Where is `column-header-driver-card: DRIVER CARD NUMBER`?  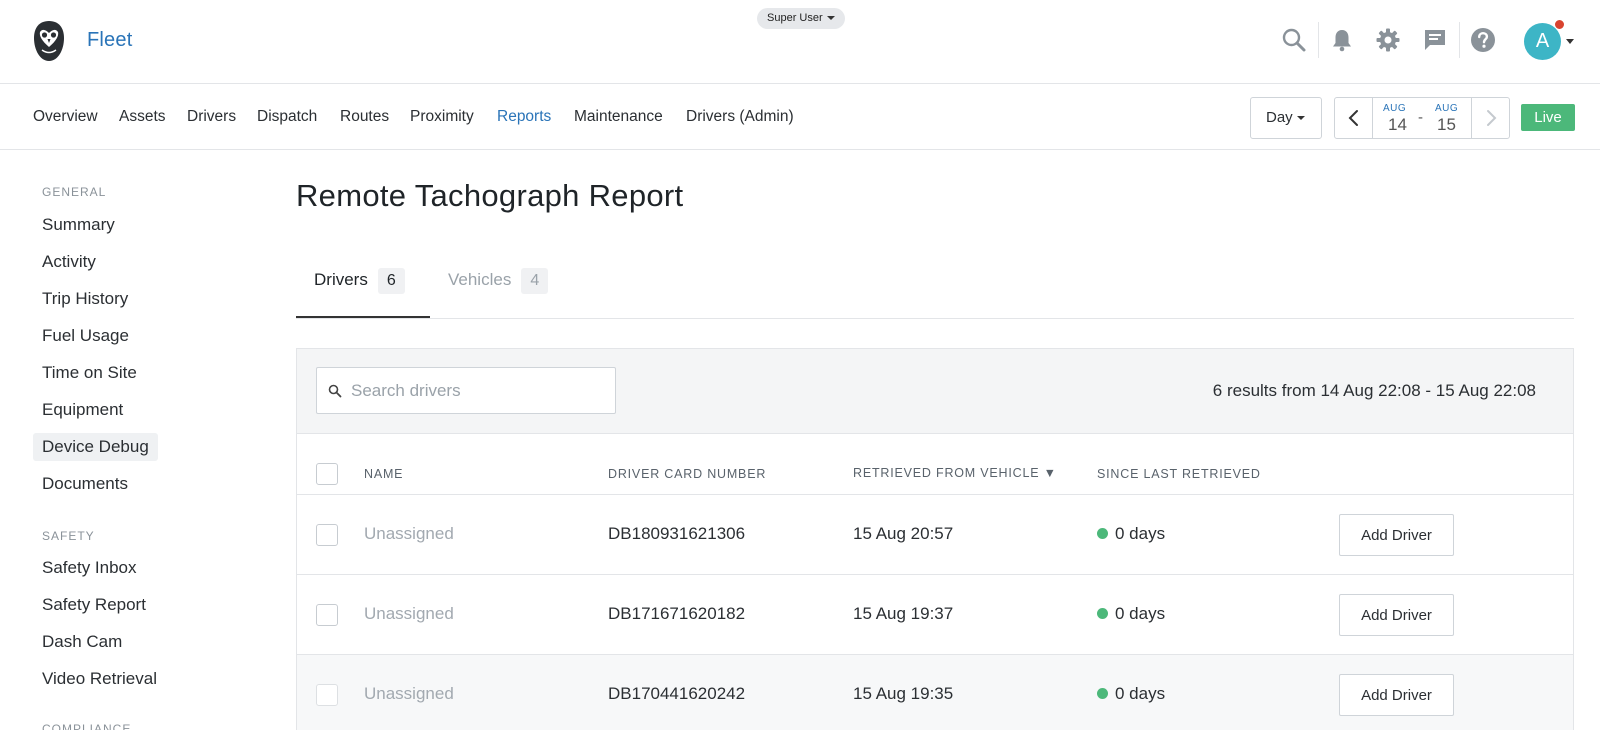 column-header-driver-card: DRIVER CARD NUMBER is located at coordinates (687, 474).